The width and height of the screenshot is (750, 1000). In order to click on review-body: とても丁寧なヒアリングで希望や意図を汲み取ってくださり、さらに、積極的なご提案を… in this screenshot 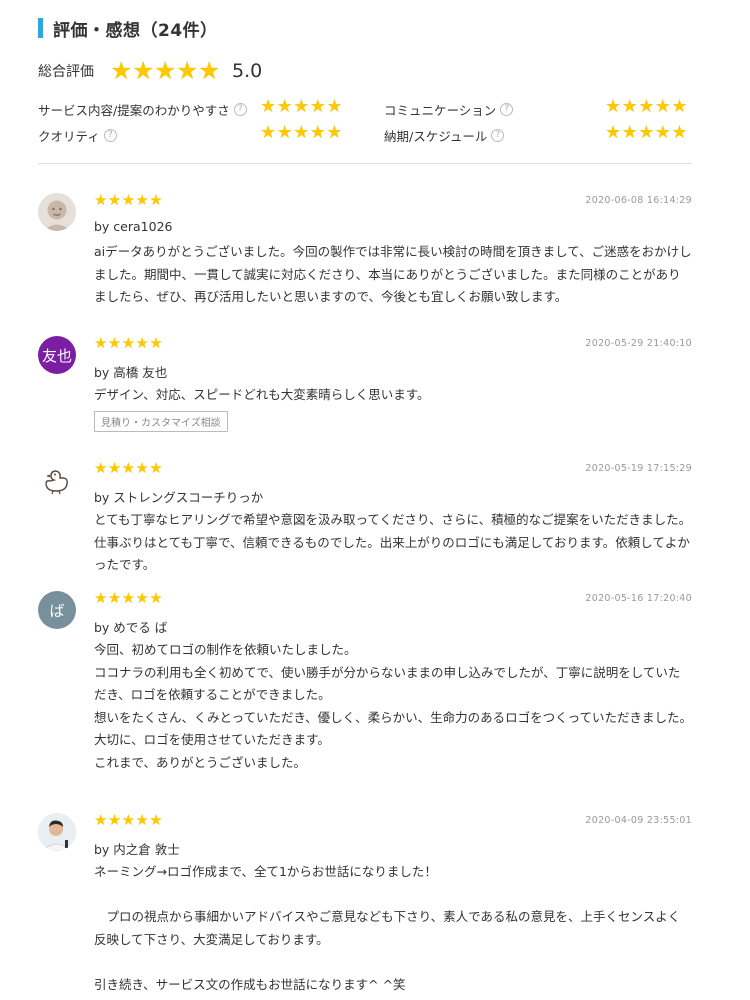, I will do `click(393, 542)`.